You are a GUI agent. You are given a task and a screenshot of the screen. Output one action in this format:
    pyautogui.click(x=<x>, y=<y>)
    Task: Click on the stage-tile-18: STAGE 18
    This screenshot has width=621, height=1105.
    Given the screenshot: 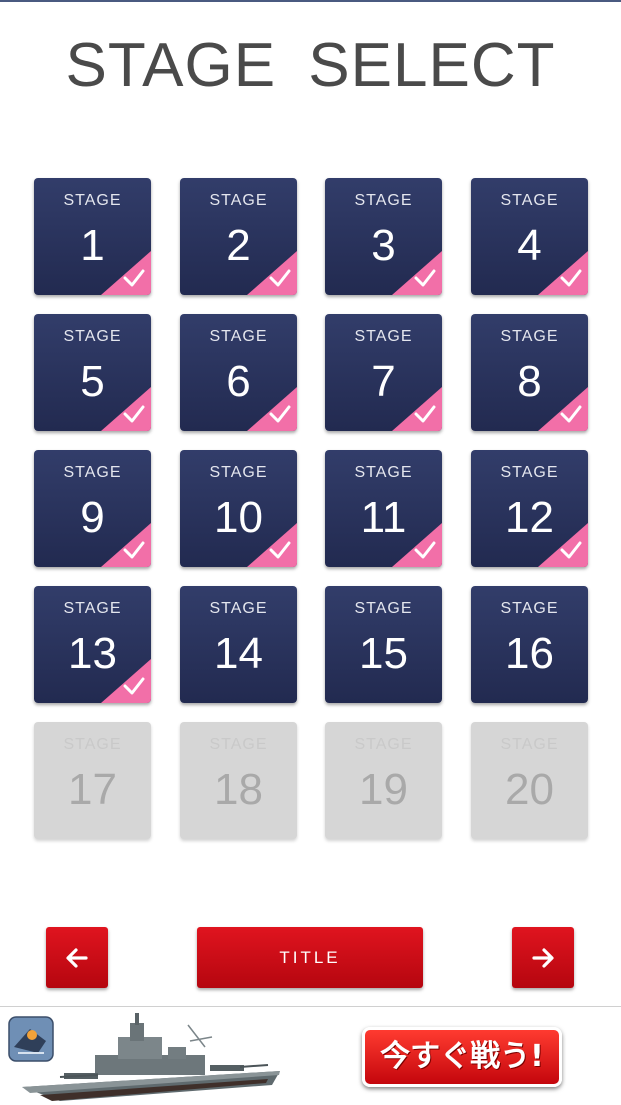 What is the action you would take?
    pyautogui.click(x=238, y=780)
    